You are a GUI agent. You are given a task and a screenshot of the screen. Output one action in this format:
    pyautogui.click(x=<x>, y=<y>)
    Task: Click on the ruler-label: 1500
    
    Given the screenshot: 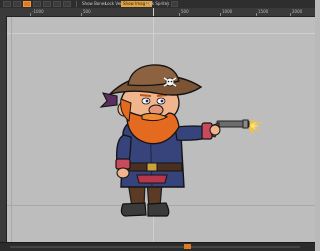 What is the action you would take?
    pyautogui.click(x=263, y=11)
    